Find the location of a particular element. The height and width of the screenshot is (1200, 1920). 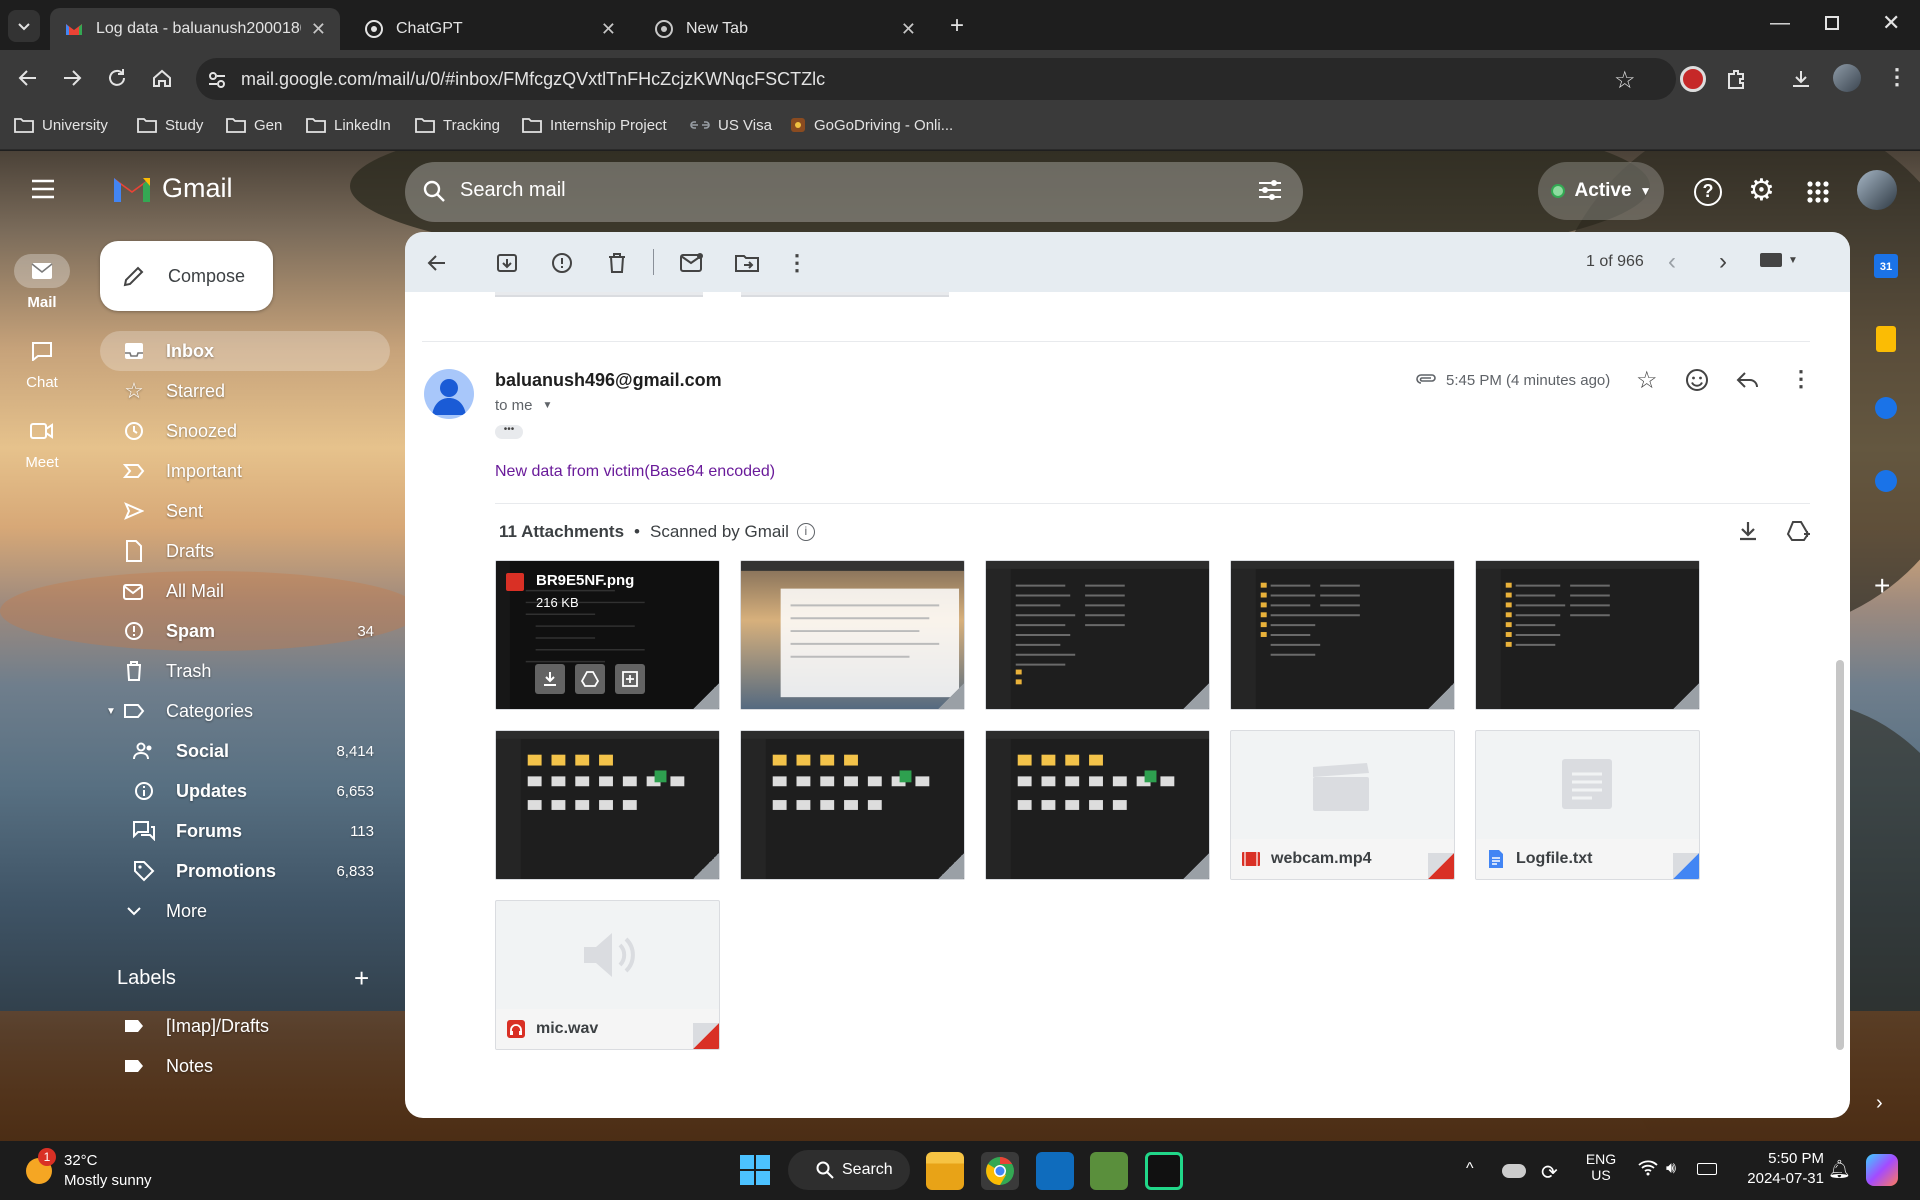

nav-all-mail: All Mail is located at coordinates (245, 591).